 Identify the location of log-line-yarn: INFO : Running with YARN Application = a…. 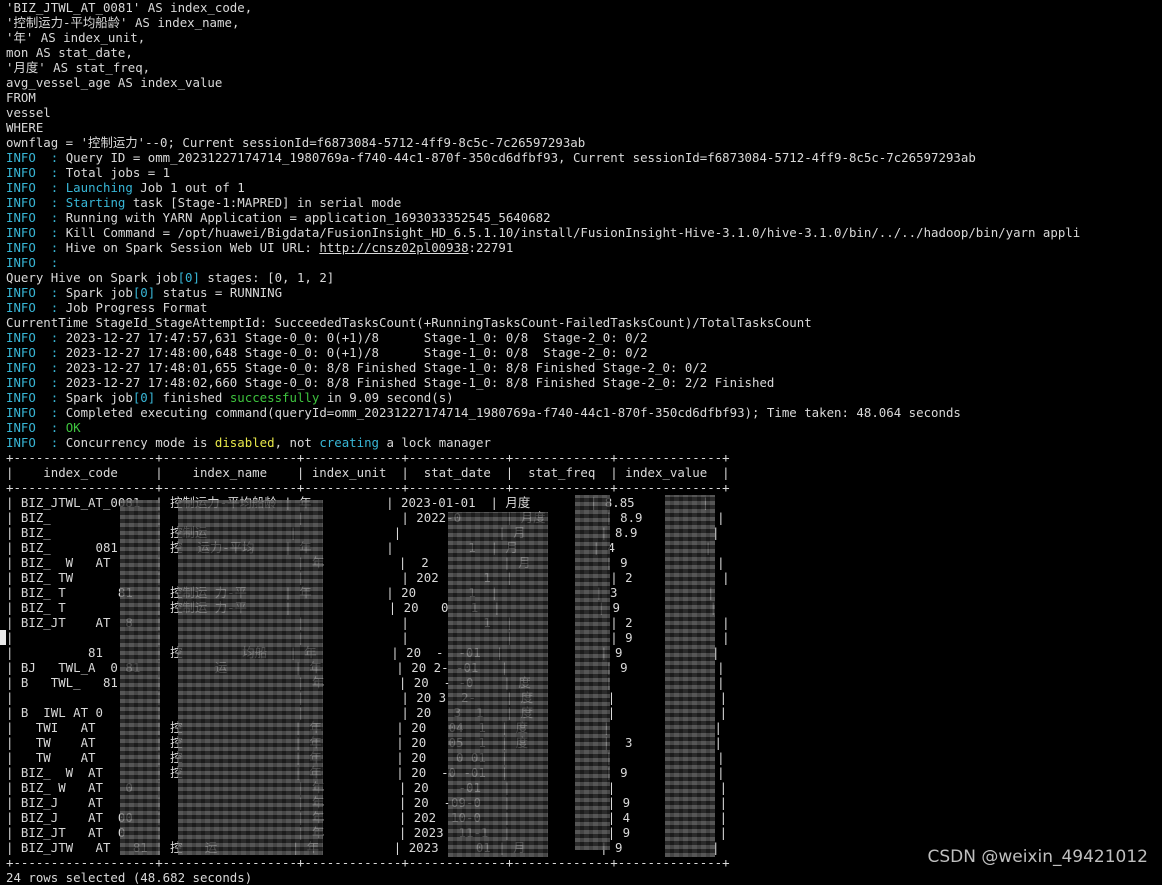
(278, 217).